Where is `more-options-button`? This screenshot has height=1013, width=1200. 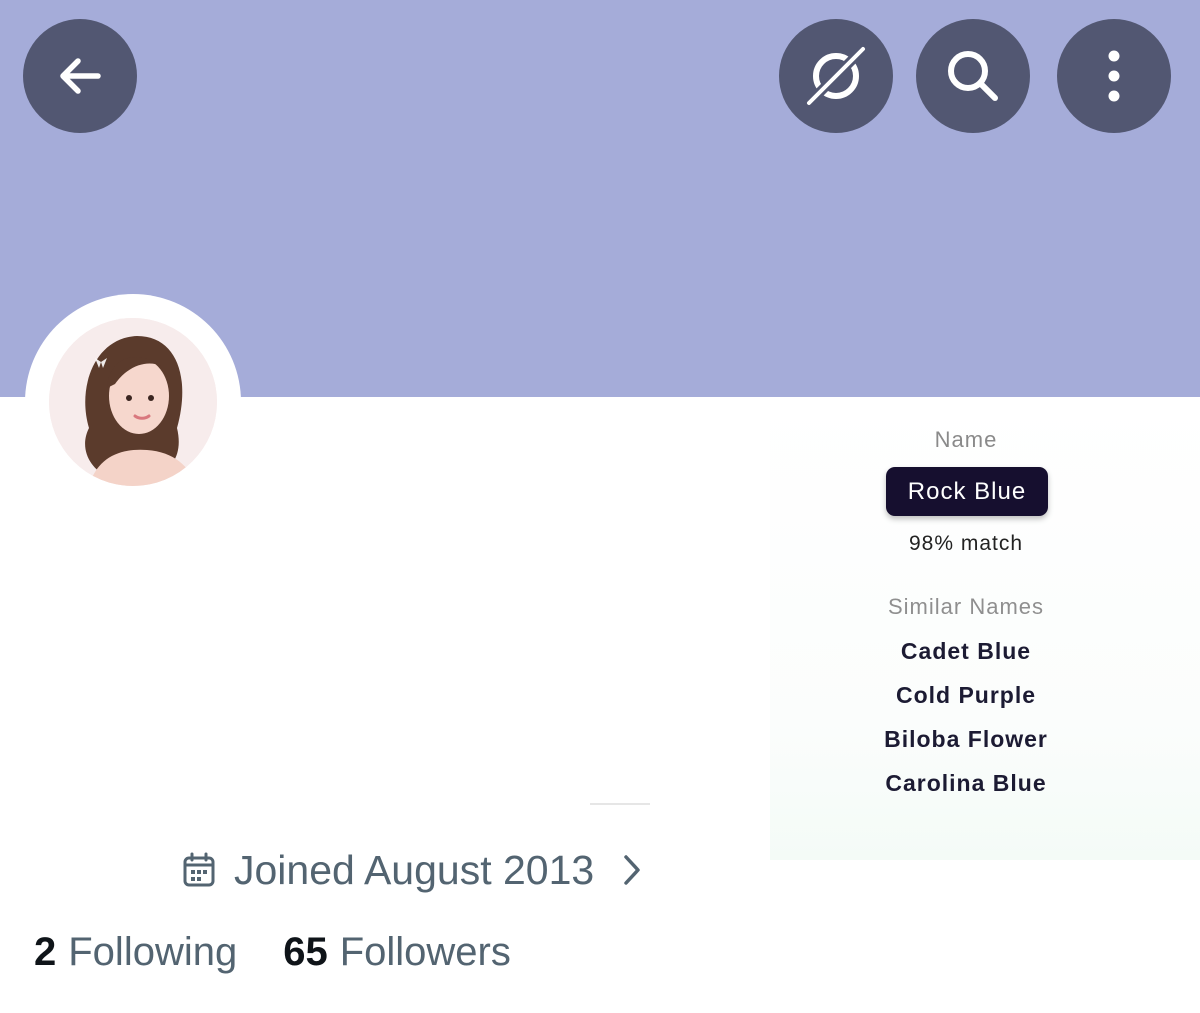
more-options-button is located at coordinates (1114, 76).